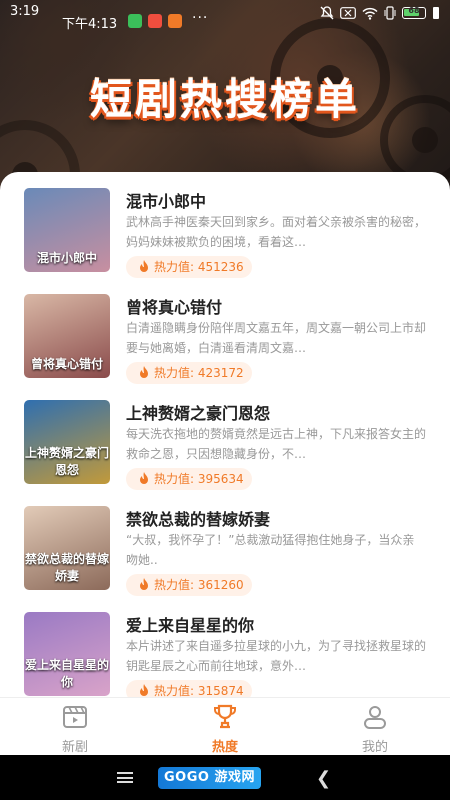 The width and height of the screenshot is (450, 800). Describe the element at coordinates (66, 461) in the screenshot. I see `cover-title-text: 上神赘婿之豪门恩怨` at that location.